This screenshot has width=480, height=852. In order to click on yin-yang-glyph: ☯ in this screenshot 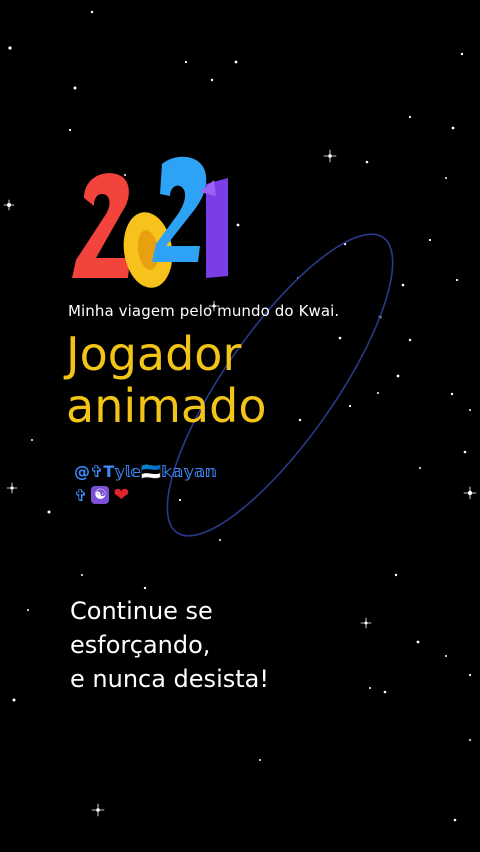, I will do `click(100, 495)`.